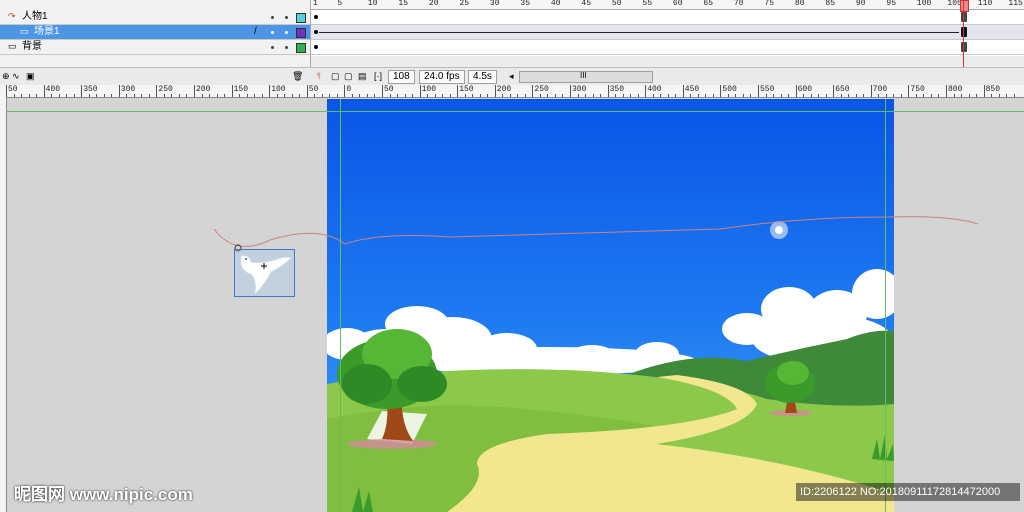 This screenshot has width=1024, height=512. Describe the element at coordinates (464, 4) in the screenshot. I see `frame-ruler-label: 25` at that location.